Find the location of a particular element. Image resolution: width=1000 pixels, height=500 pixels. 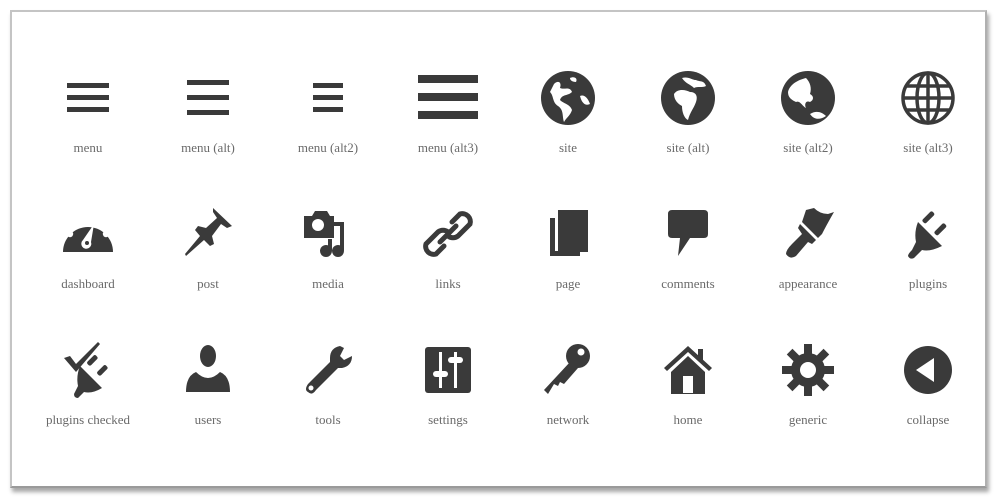

icon-label: collapse is located at coordinates (928, 419).